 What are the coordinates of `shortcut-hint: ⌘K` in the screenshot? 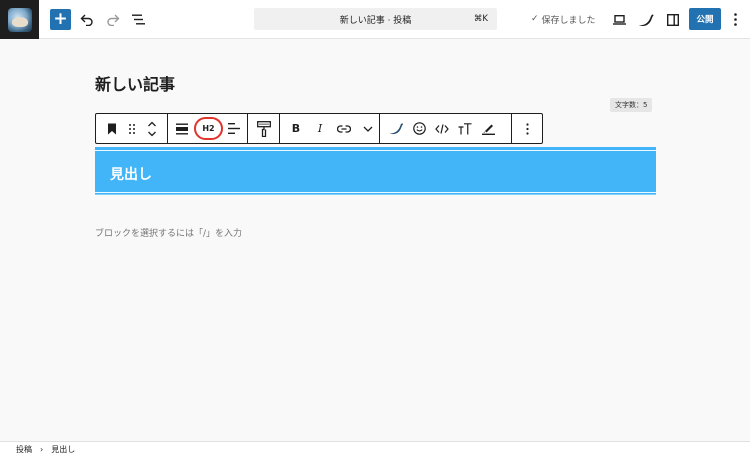 It's located at (480, 19).